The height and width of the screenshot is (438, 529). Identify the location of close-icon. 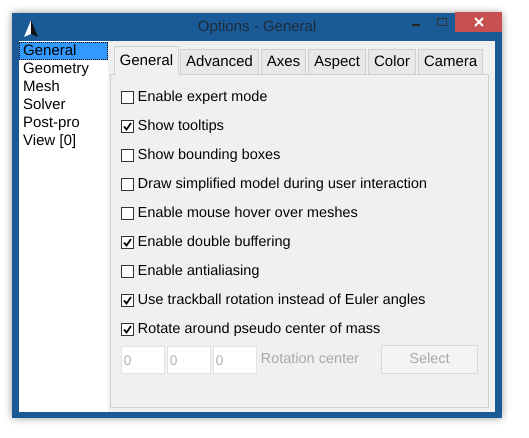
(479, 22).